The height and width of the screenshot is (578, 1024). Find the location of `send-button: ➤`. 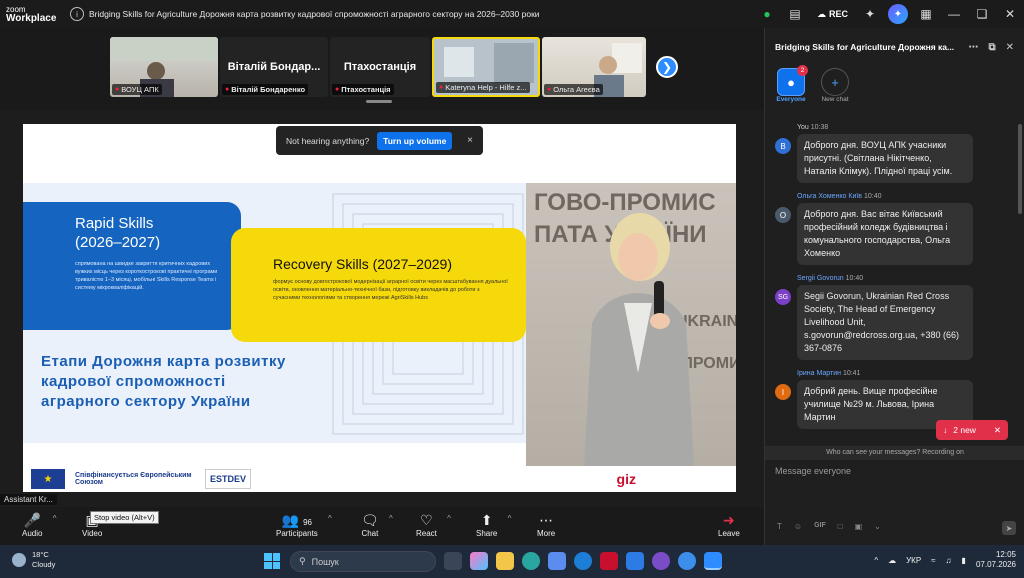

send-button: ➤ is located at coordinates (1009, 528).